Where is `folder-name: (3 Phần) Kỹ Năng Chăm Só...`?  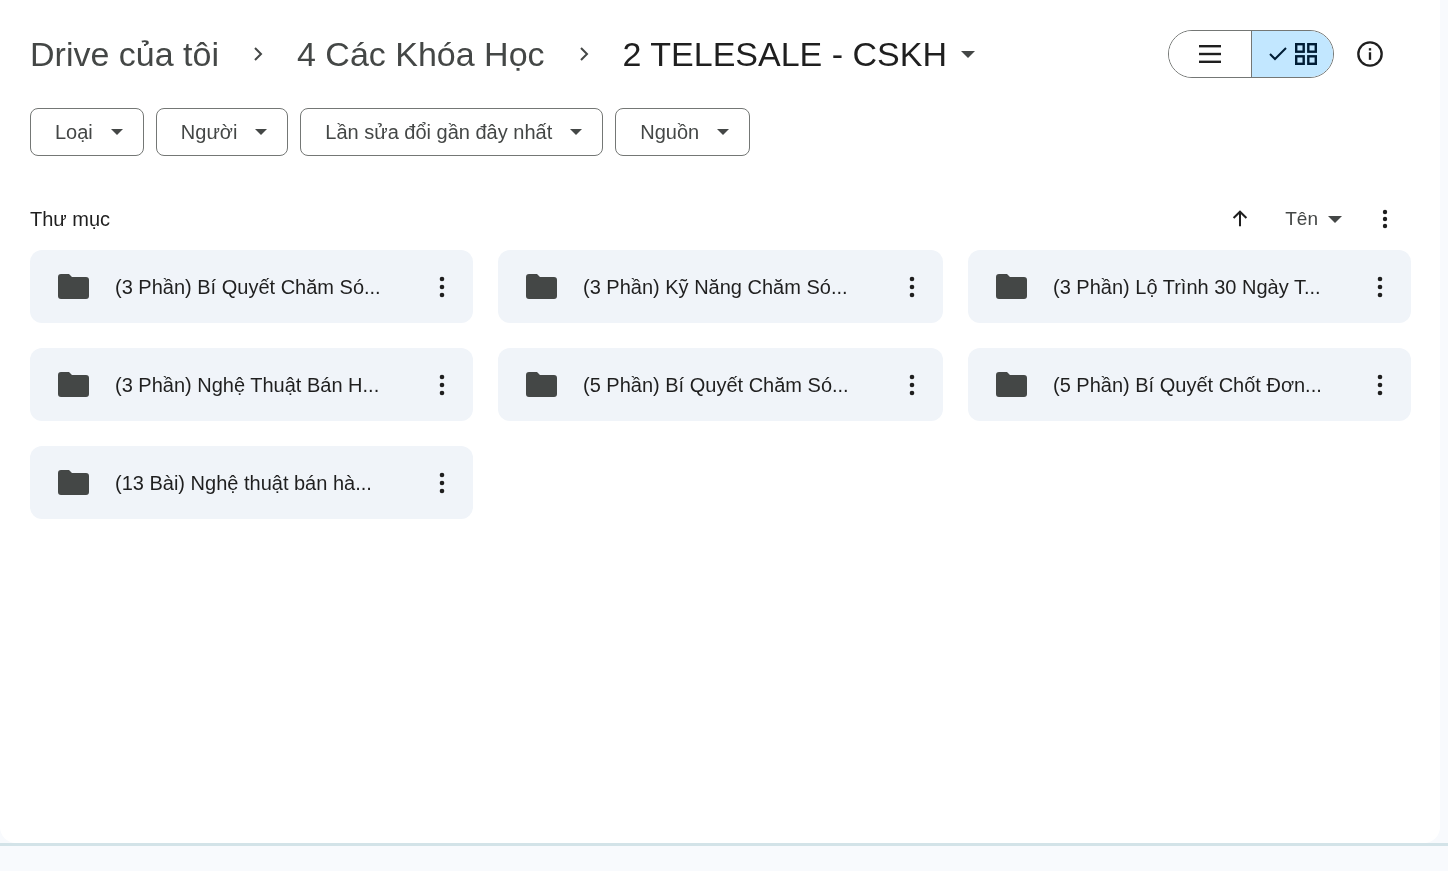 folder-name: (3 Phần) Kỹ Năng Chăm Só... is located at coordinates (716, 287).